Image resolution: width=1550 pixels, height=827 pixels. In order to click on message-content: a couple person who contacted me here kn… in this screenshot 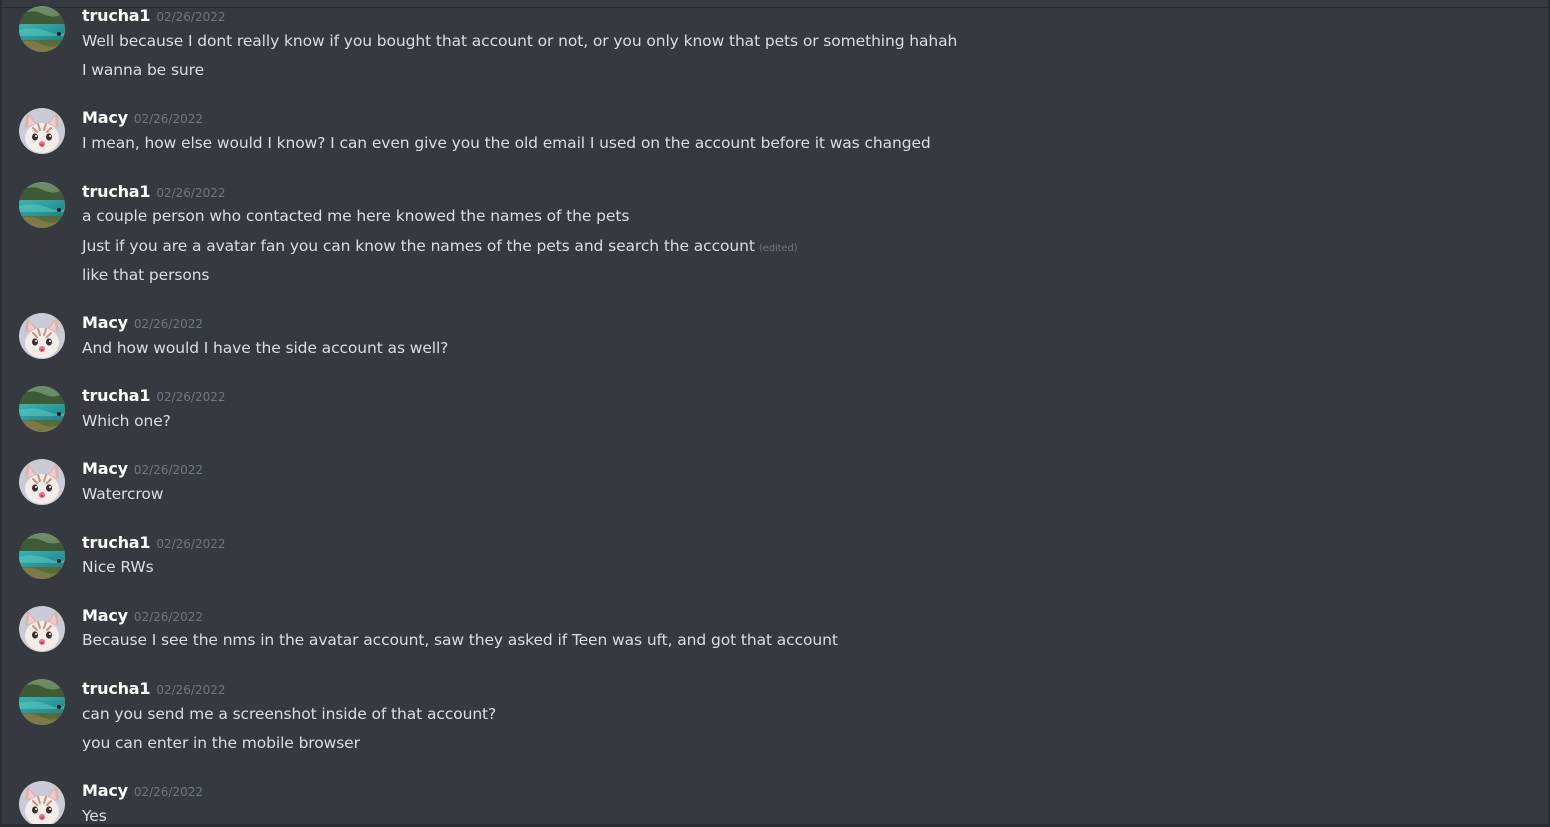, I will do `click(356, 216)`.